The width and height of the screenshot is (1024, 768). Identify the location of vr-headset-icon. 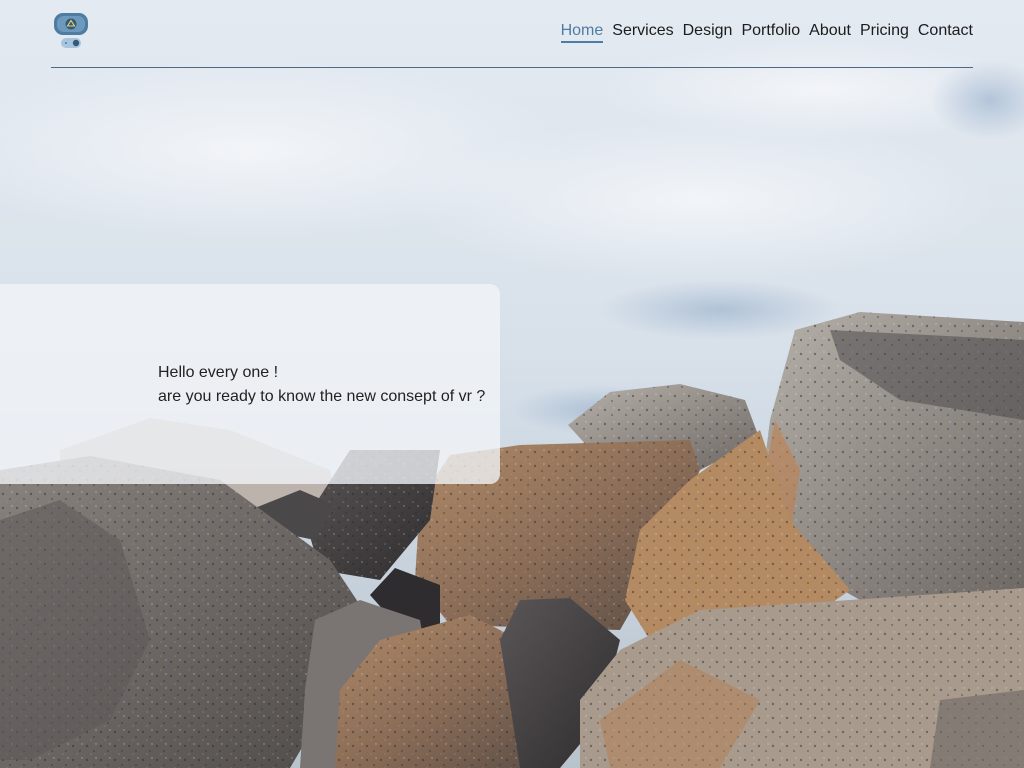
(71, 31).